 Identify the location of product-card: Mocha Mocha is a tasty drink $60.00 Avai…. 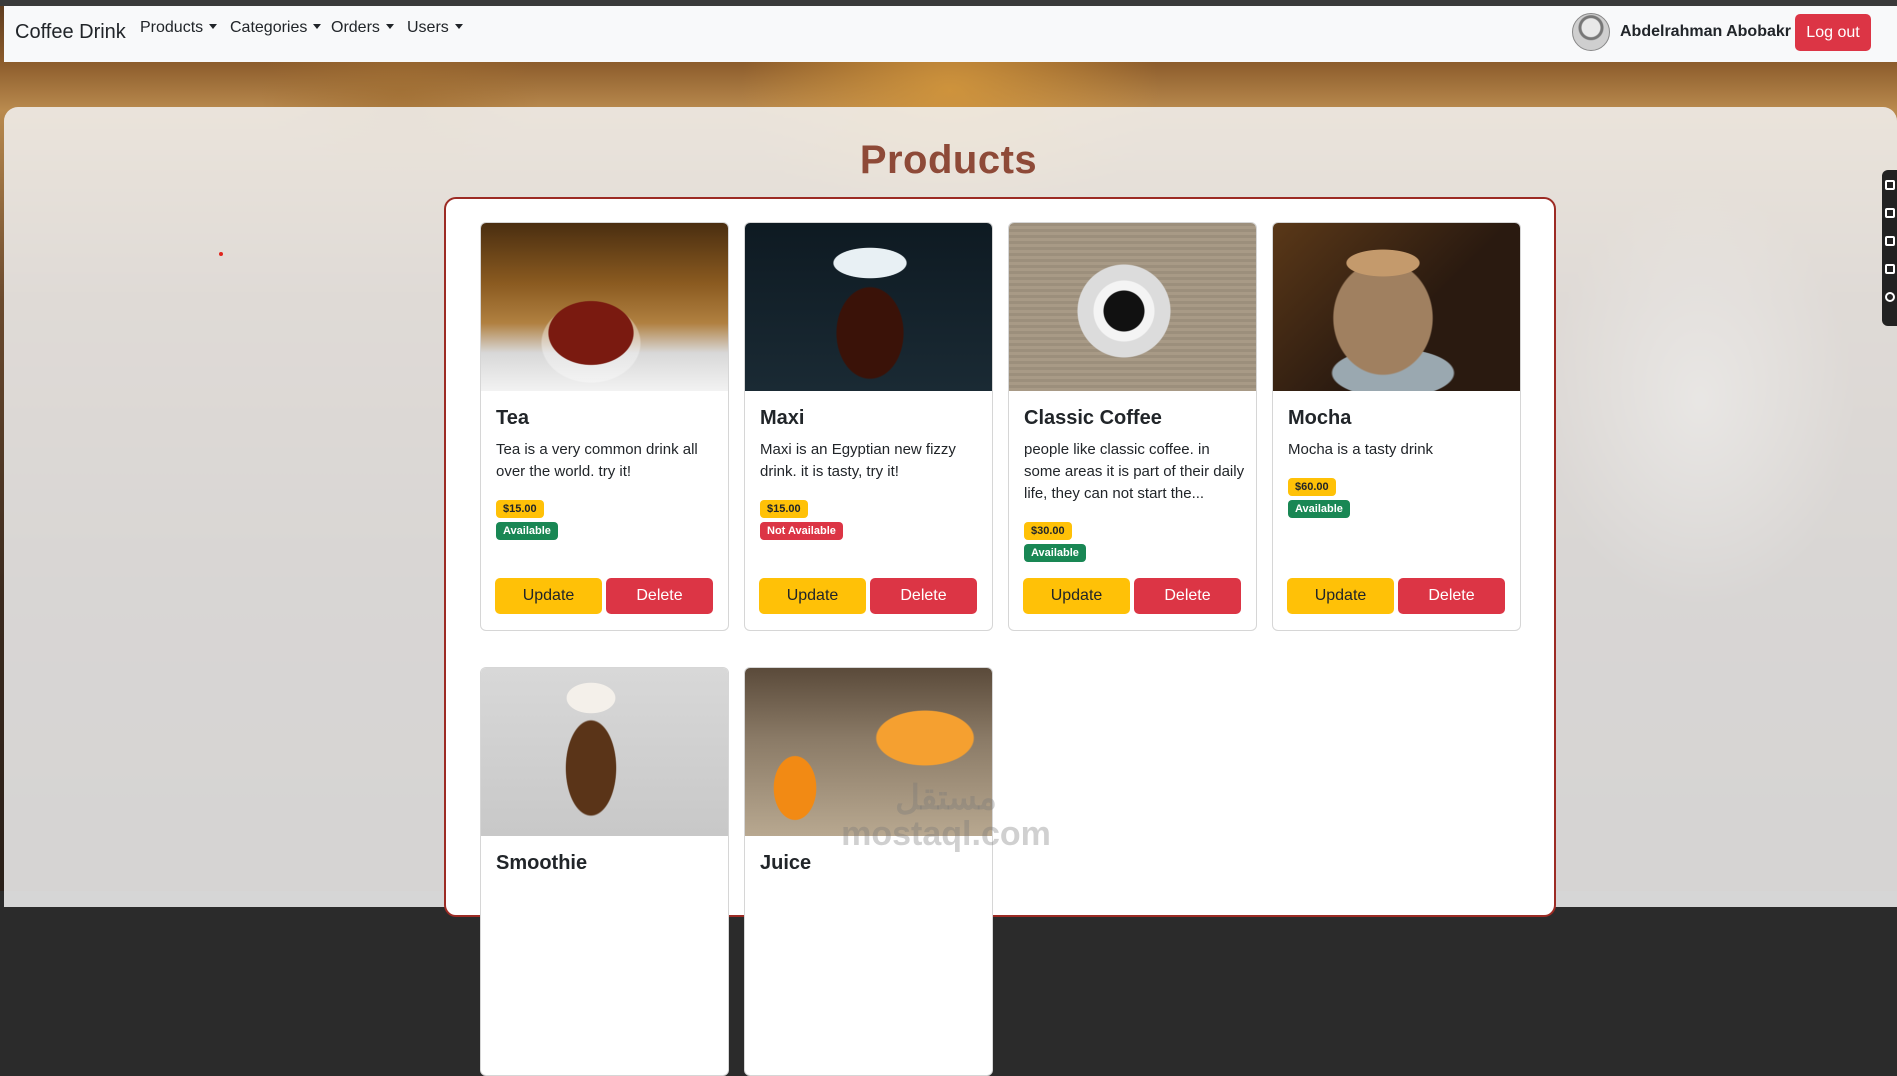
(1396, 426).